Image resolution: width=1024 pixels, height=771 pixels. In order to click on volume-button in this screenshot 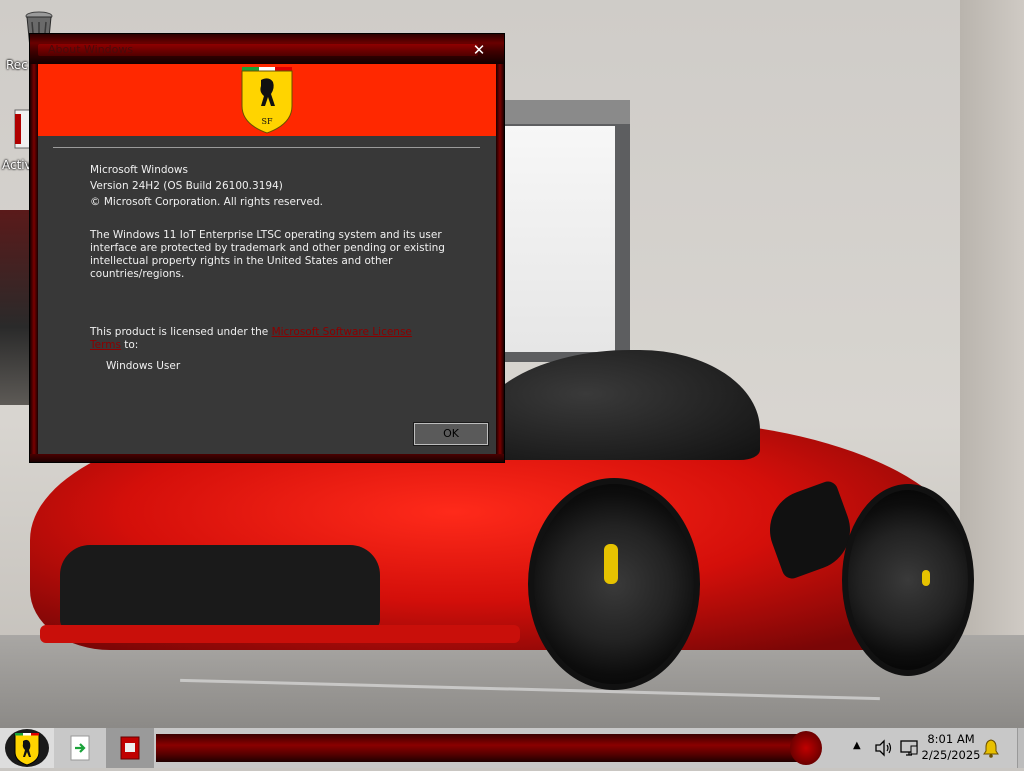, I will do `click(884, 748)`.